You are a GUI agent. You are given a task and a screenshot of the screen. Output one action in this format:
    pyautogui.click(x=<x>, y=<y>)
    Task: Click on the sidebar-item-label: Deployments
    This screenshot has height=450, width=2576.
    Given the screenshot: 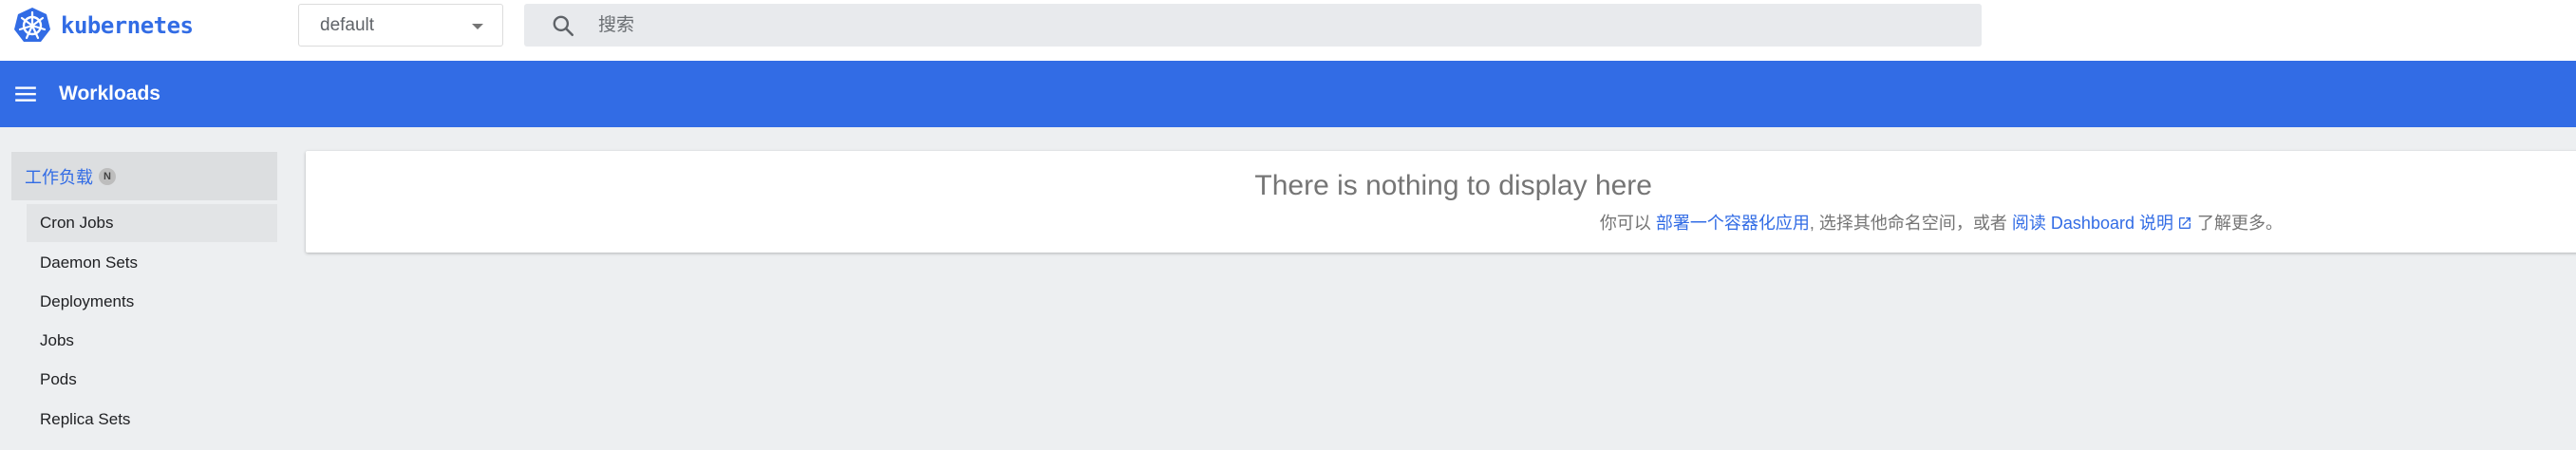 What is the action you would take?
    pyautogui.click(x=87, y=301)
    